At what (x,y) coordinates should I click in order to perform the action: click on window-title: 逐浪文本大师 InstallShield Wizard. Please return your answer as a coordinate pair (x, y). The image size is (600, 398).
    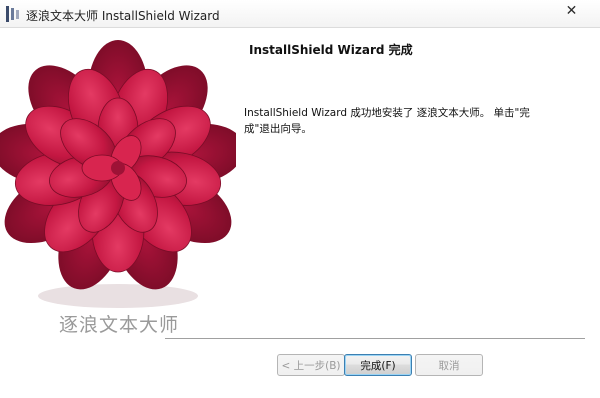
    Looking at the image, I should click on (123, 16).